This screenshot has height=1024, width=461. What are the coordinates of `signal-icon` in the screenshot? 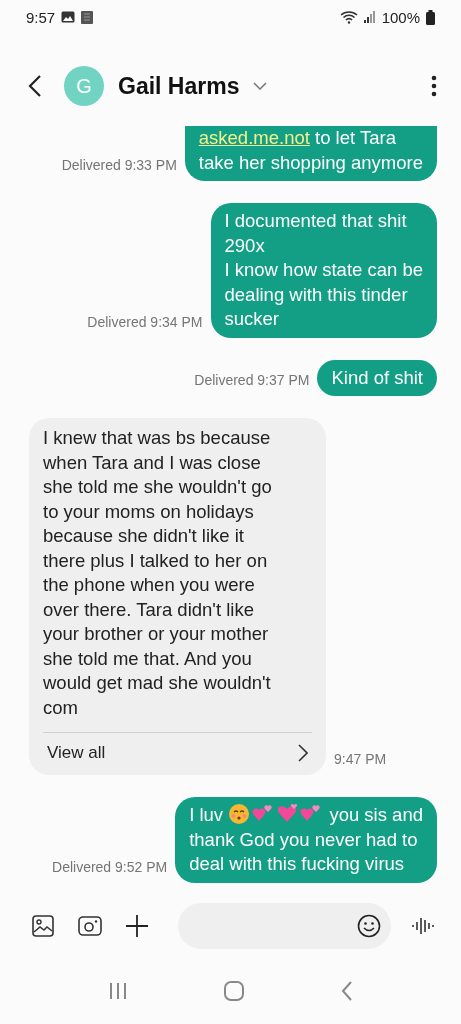 It's located at (369, 17).